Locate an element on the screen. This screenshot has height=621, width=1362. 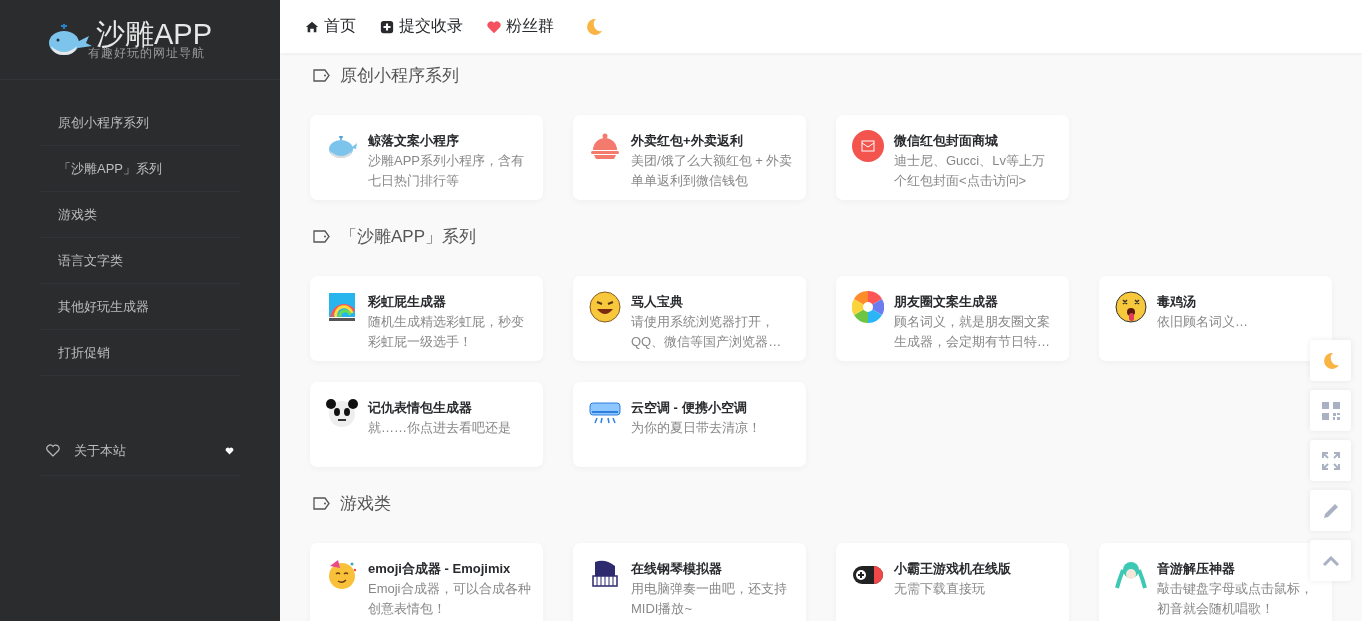
link-card: 外卖红包+外卖返利 美团/饿了么大额红包 + 外卖单单返利到微信钱包 is located at coordinates (689, 157).